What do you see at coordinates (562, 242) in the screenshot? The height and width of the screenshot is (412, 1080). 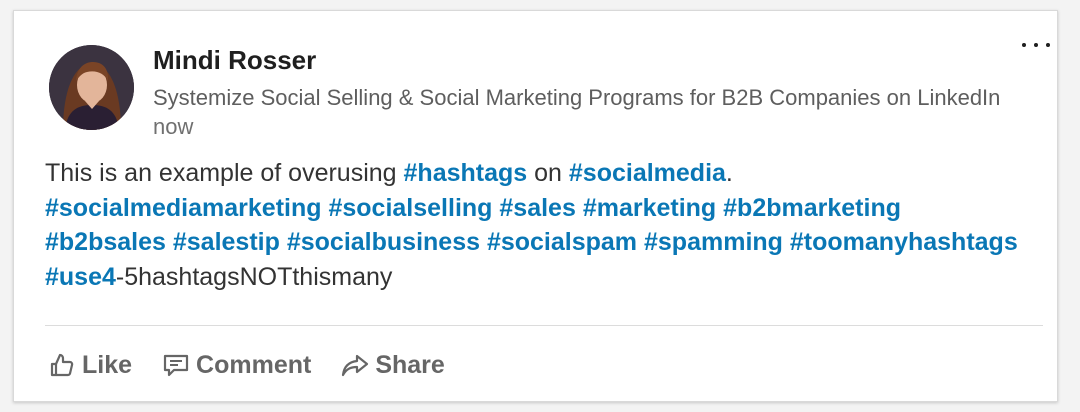 I see `hashtag-link: #socialspam` at bounding box center [562, 242].